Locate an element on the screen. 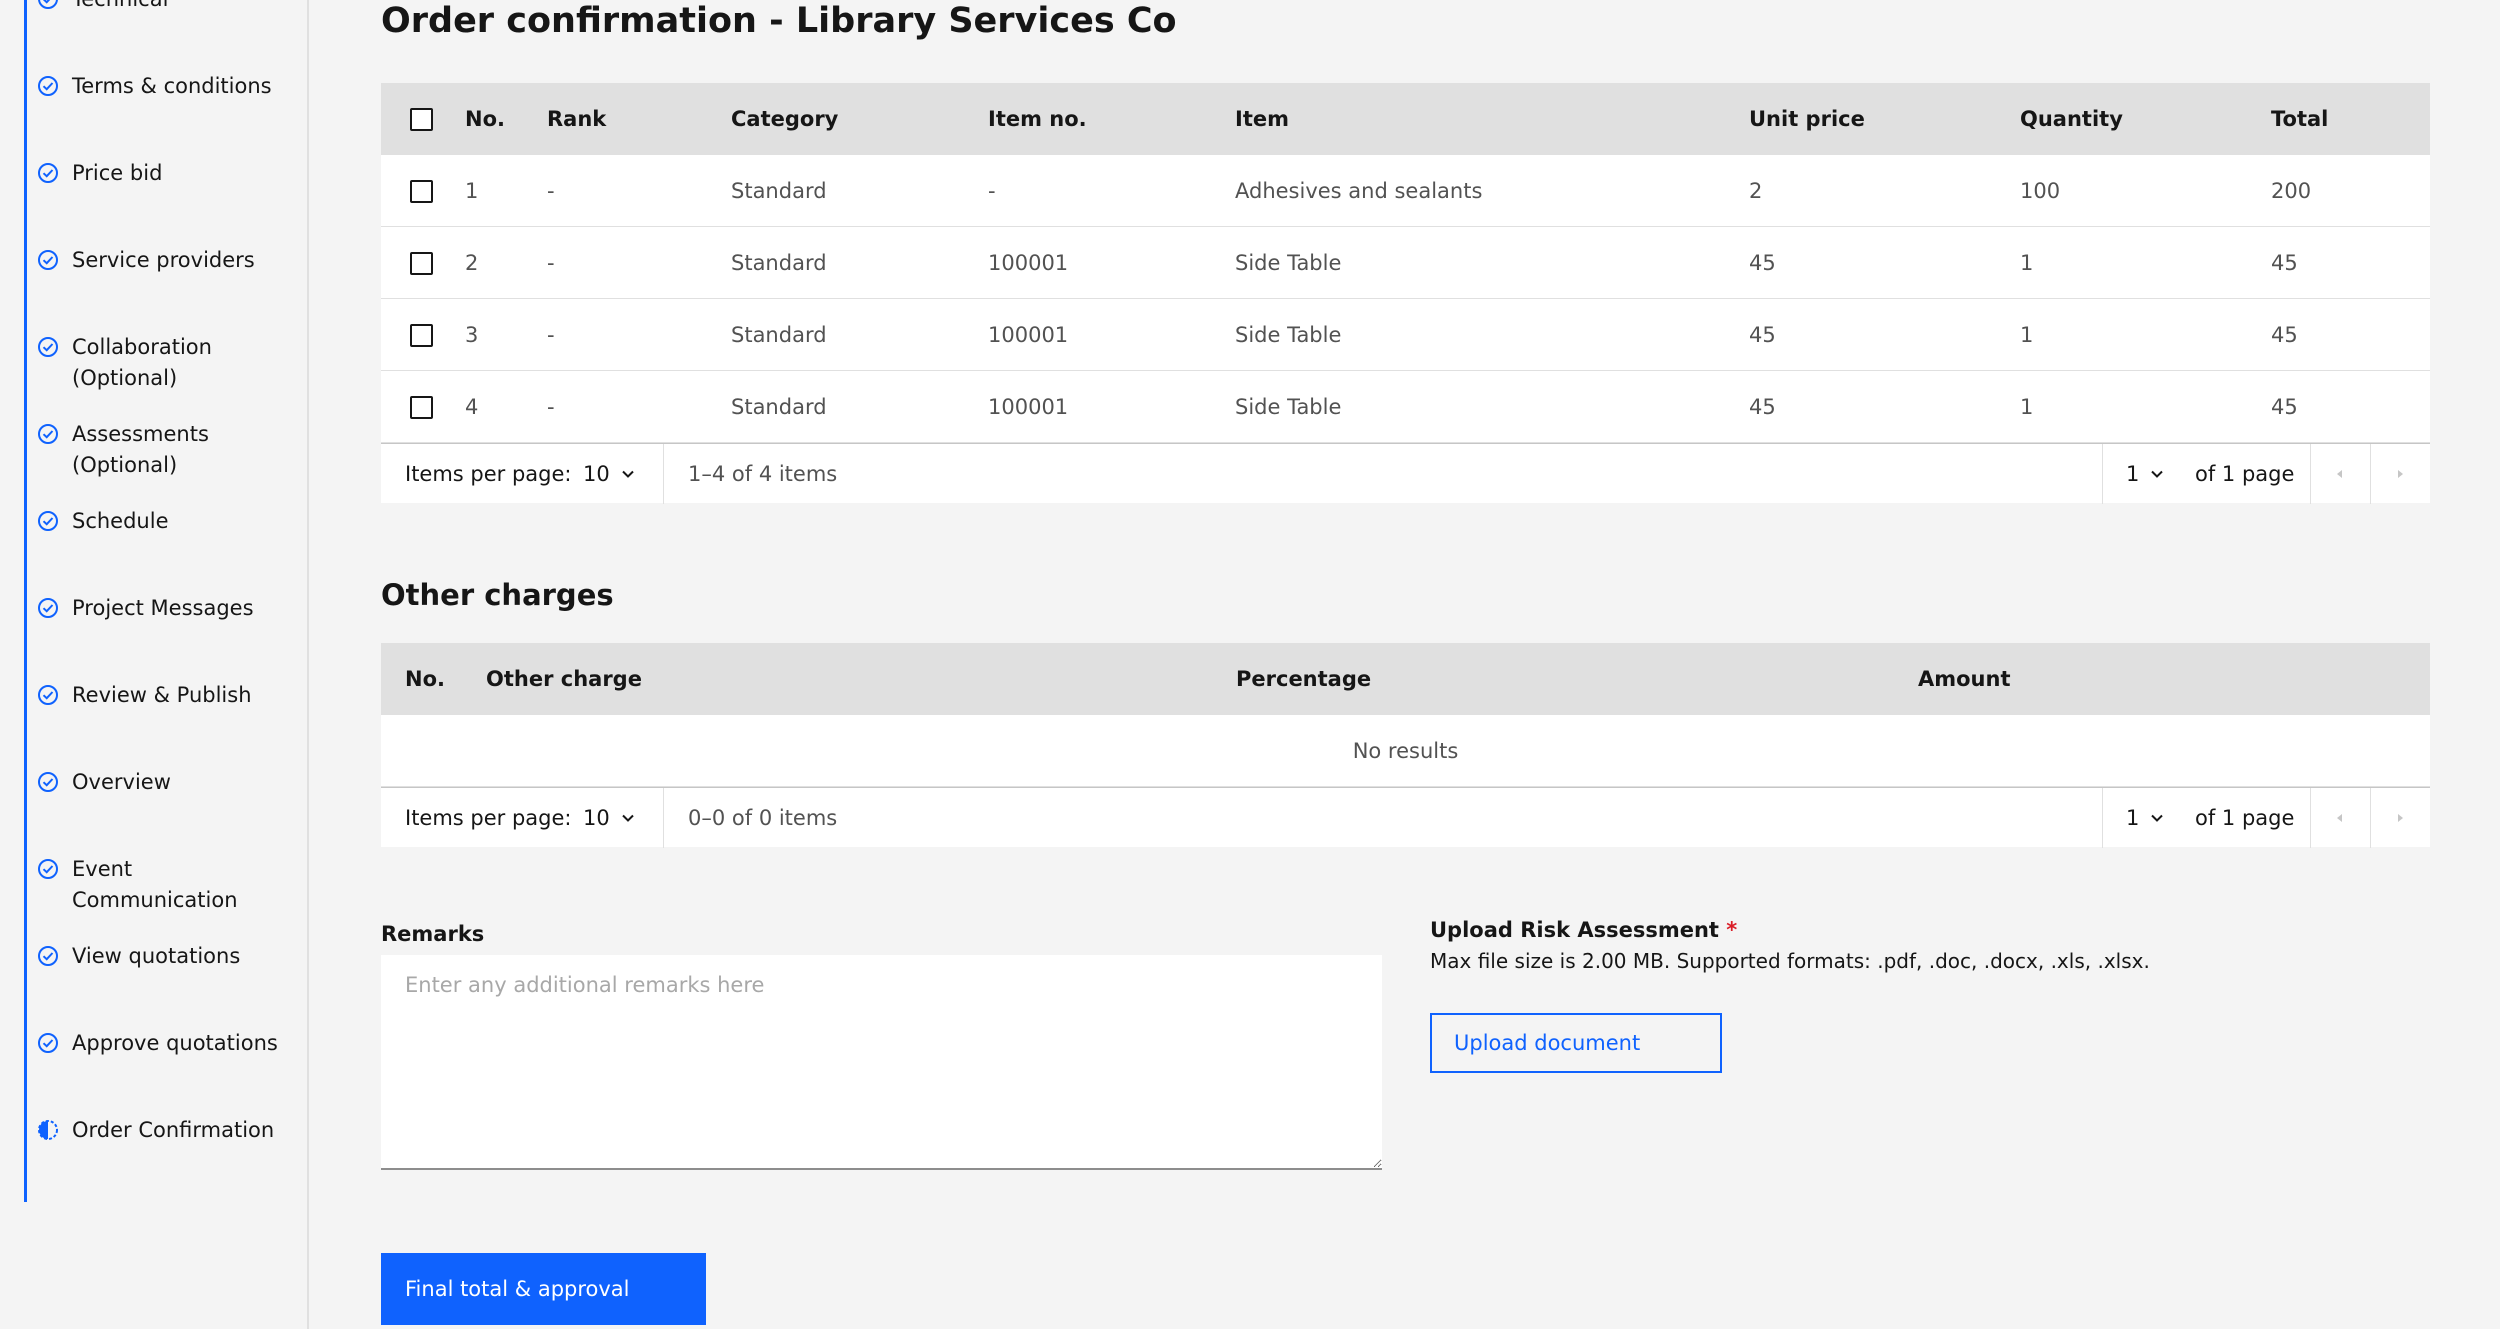 This screenshot has width=2500, height=1329. page-title: Order confirmation - Library Services Co is located at coordinates (779, 21).